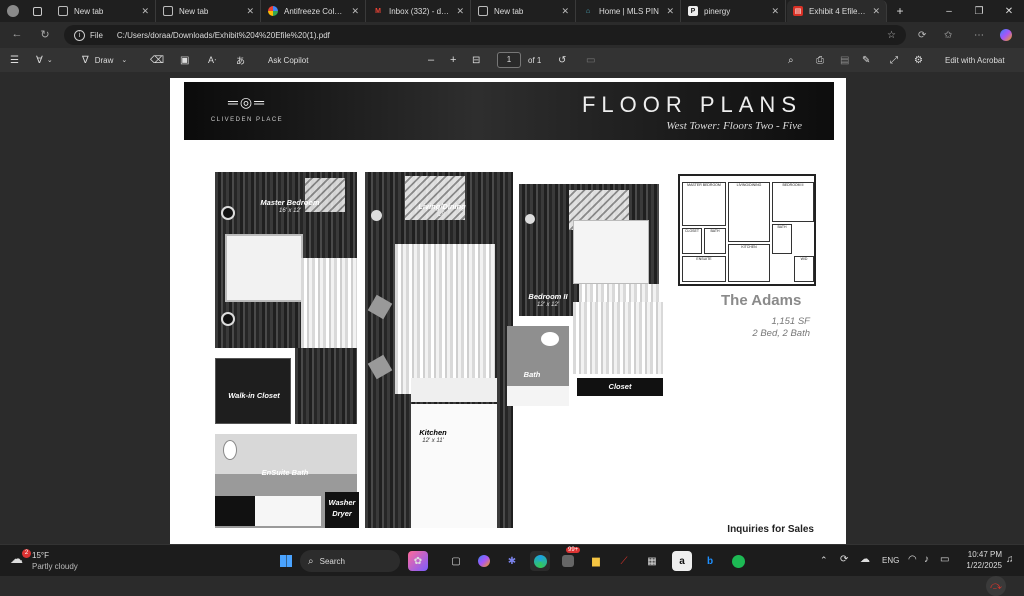  Describe the element at coordinates (894, 60) in the screenshot. I see `fullscreen-button: ⤢` at that location.